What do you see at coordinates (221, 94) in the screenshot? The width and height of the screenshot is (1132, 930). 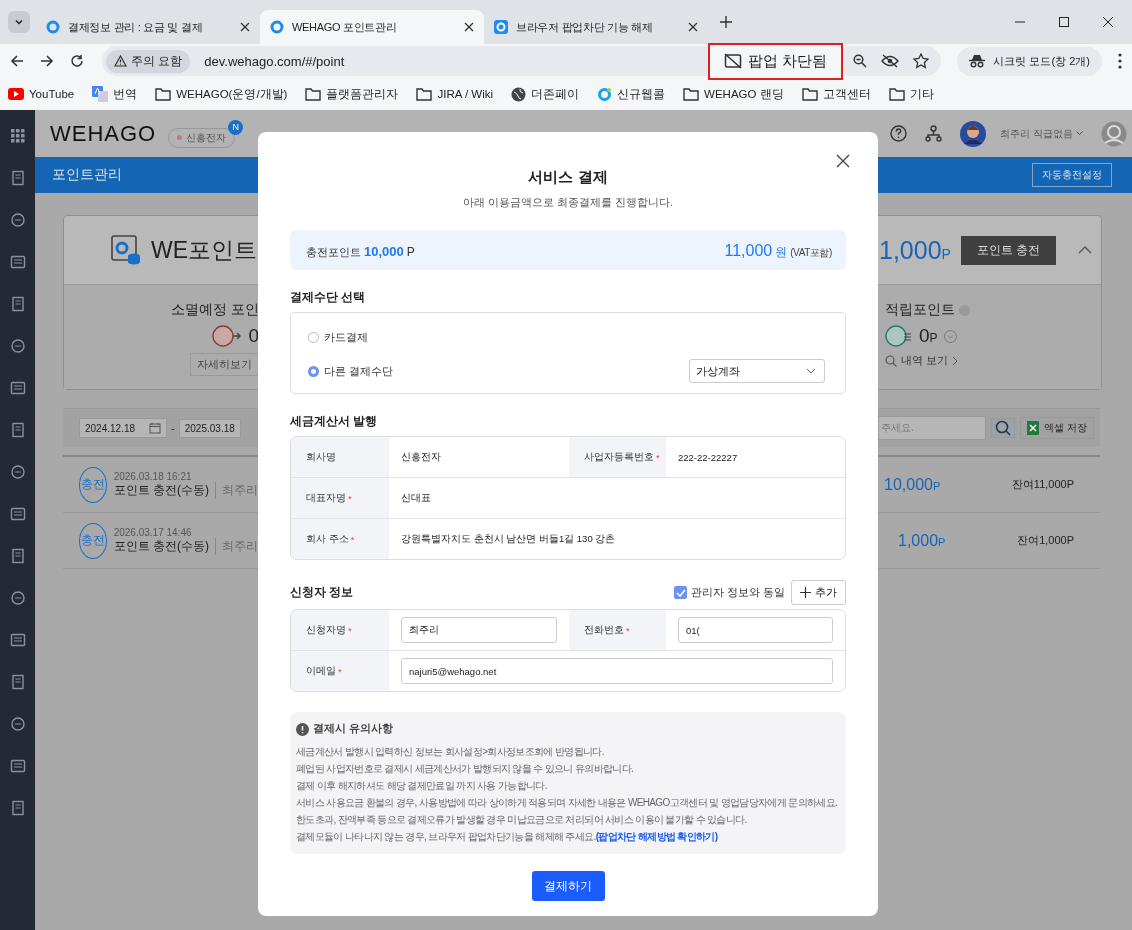 I see `bookmark-item: WEHAGO(운영/개발)` at bounding box center [221, 94].